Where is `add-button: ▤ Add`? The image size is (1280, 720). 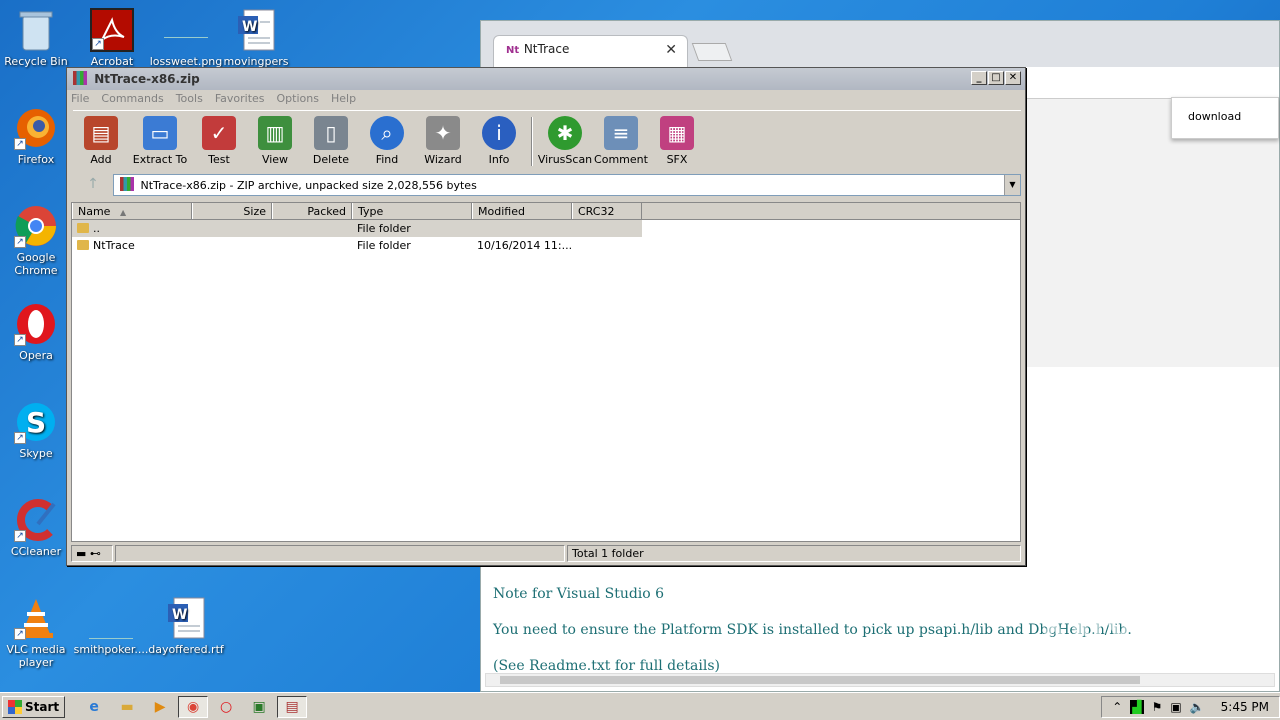 add-button: ▤ Add is located at coordinates (101, 141).